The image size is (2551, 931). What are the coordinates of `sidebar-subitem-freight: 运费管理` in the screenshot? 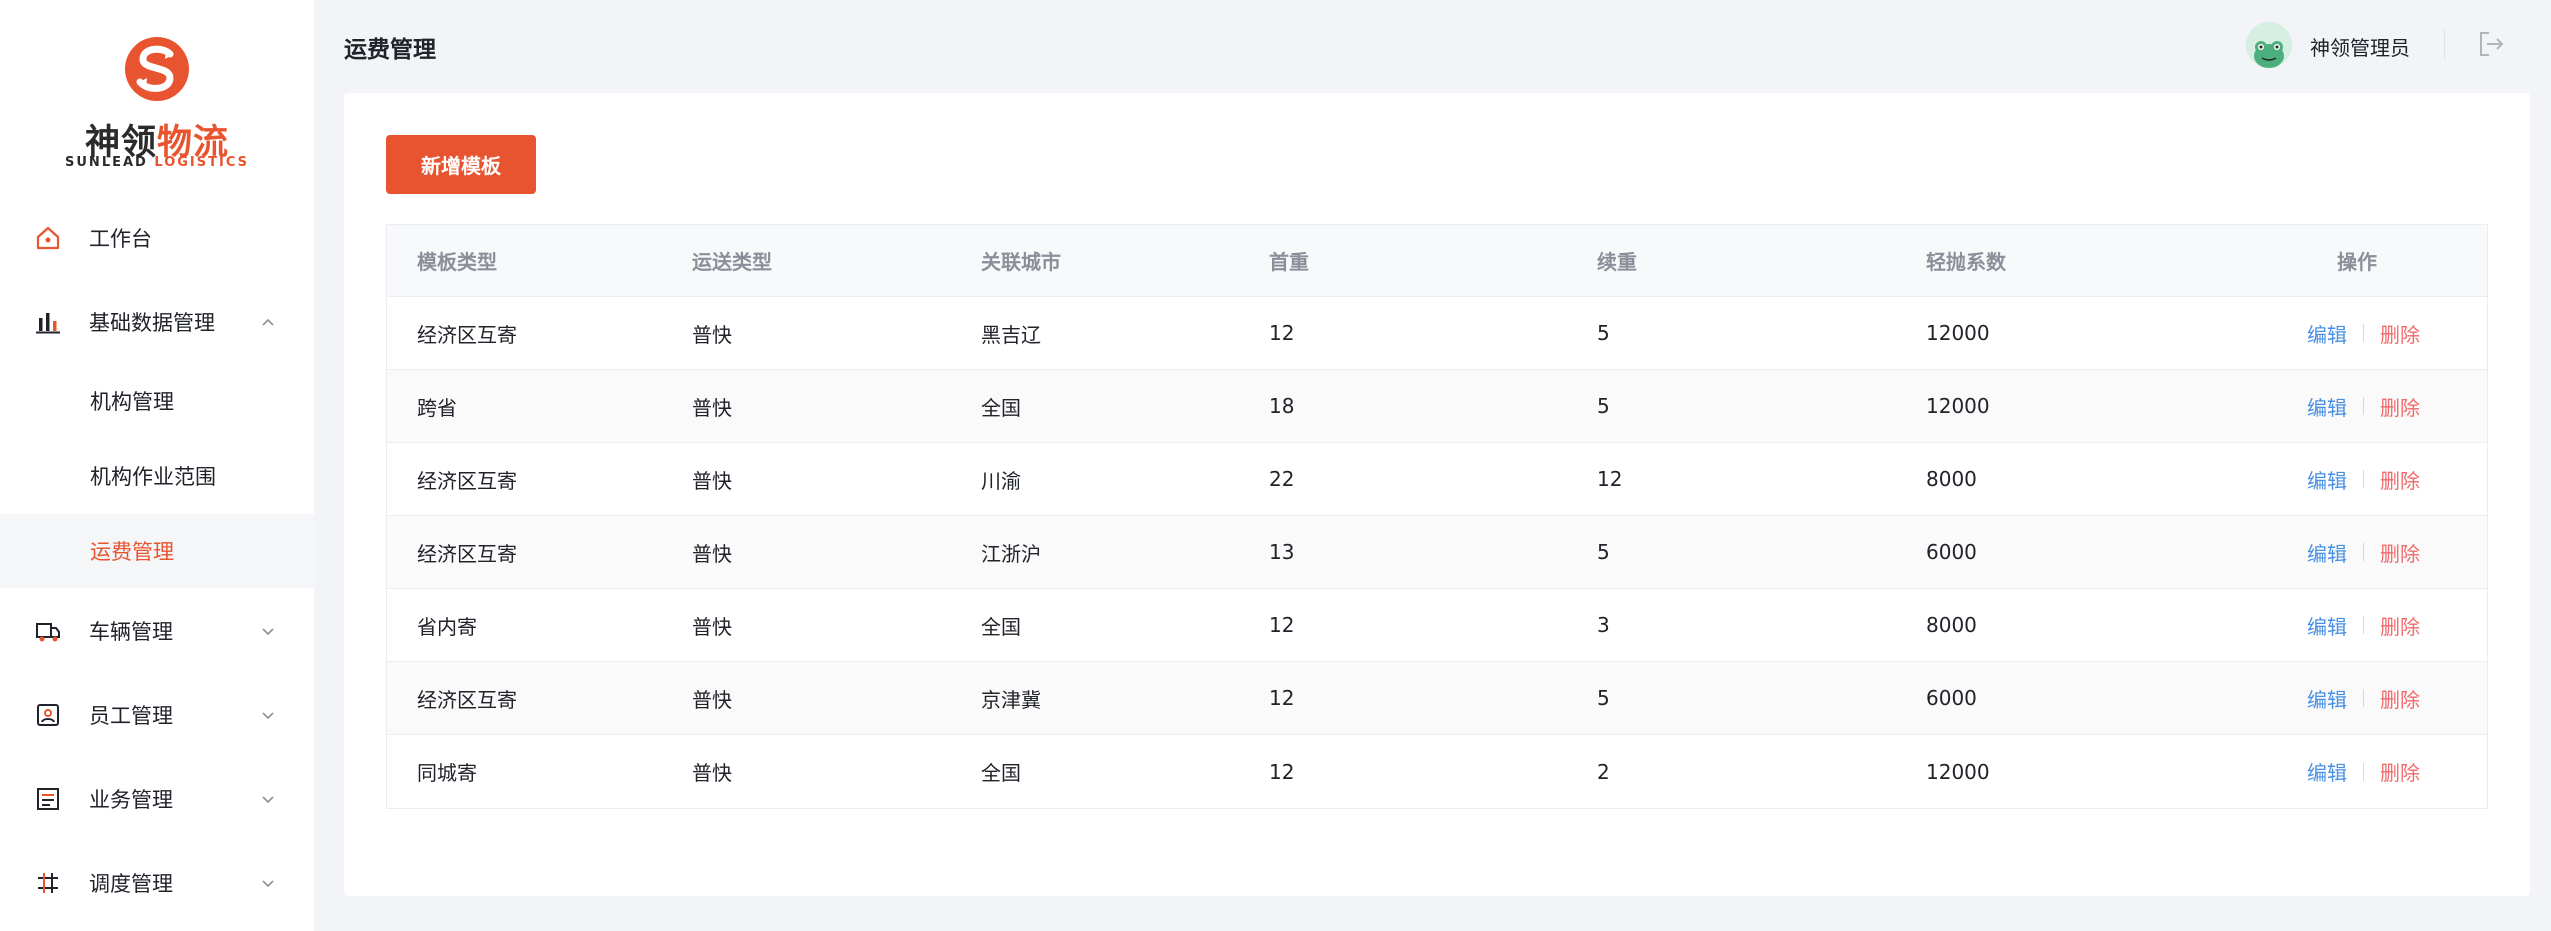 It's located at (157, 551).